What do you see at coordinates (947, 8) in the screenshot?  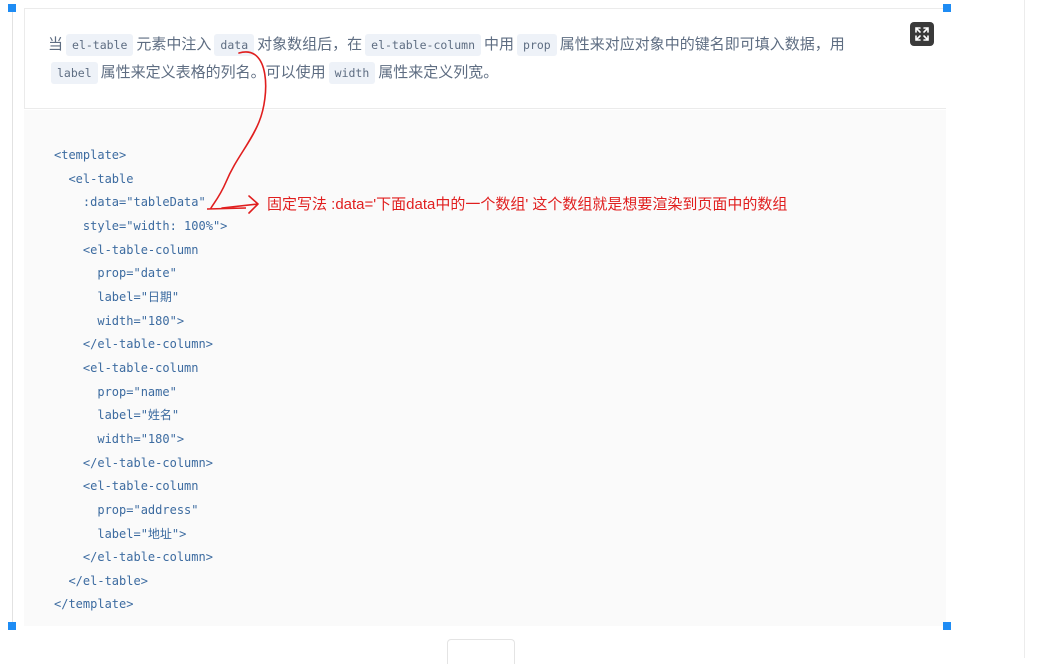 I see `resize-handle-top-right` at bounding box center [947, 8].